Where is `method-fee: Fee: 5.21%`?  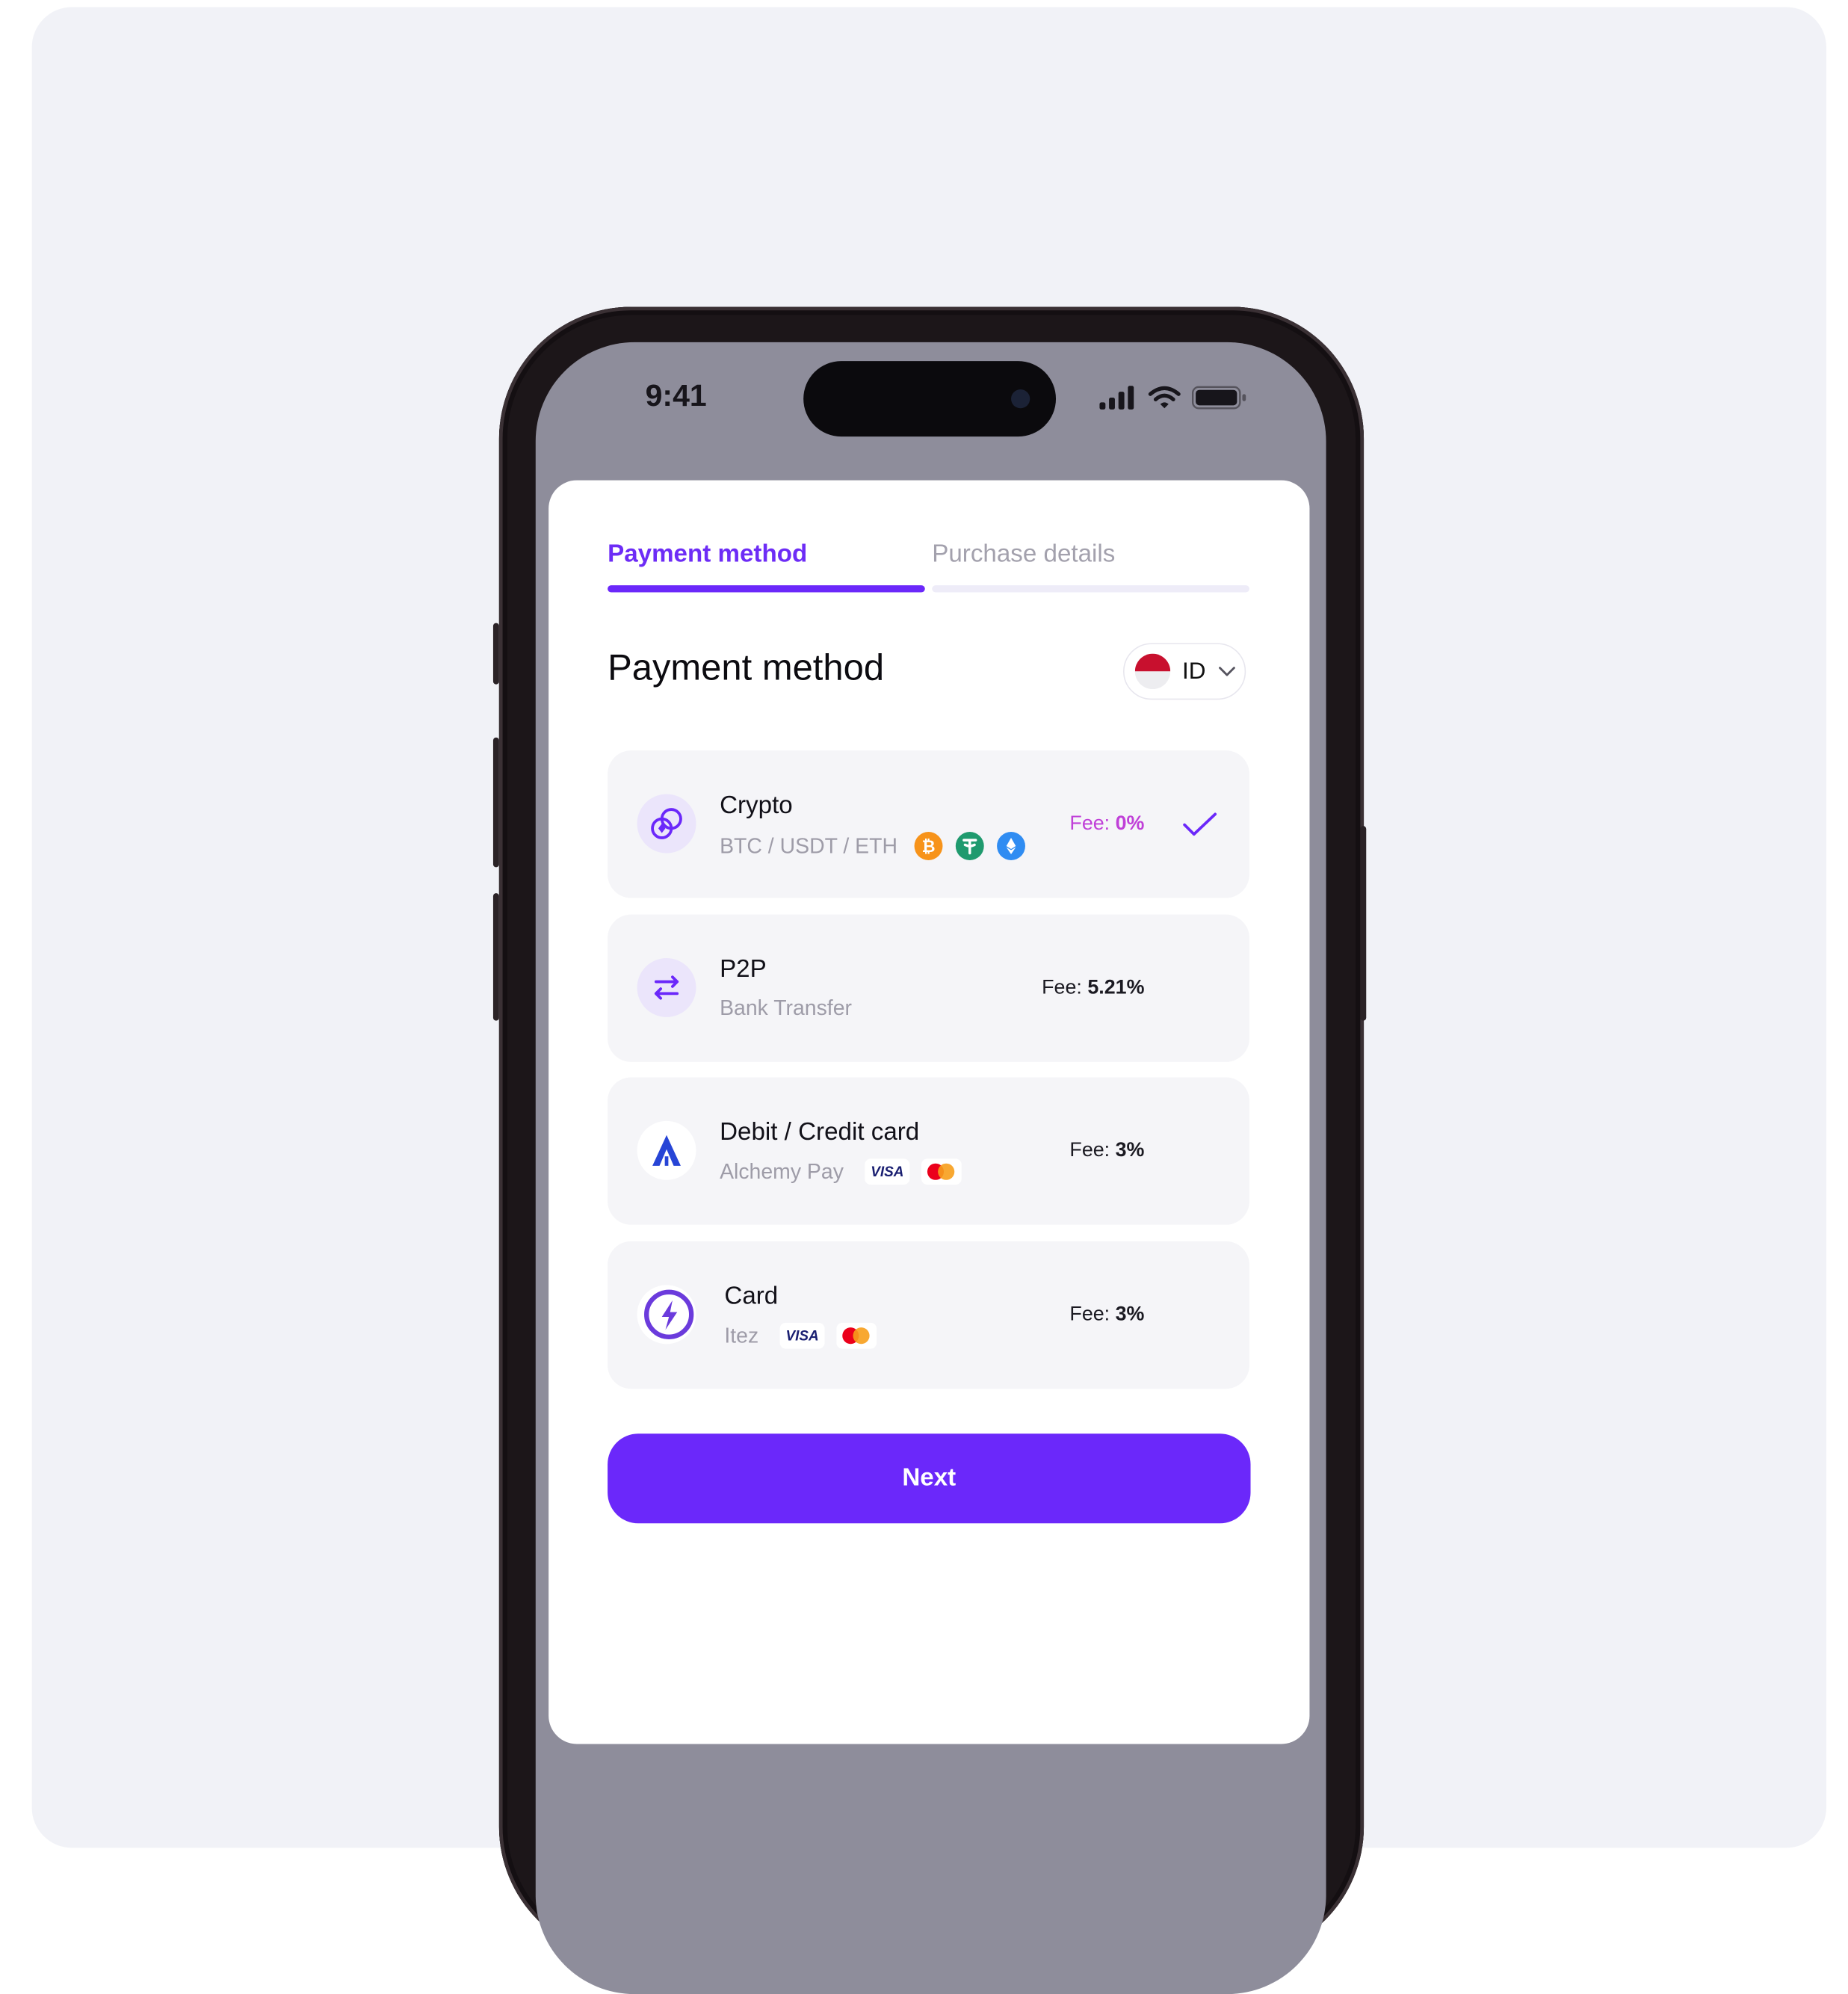 method-fee: Fee: 5.21% is located at coordinates (1093, 988).